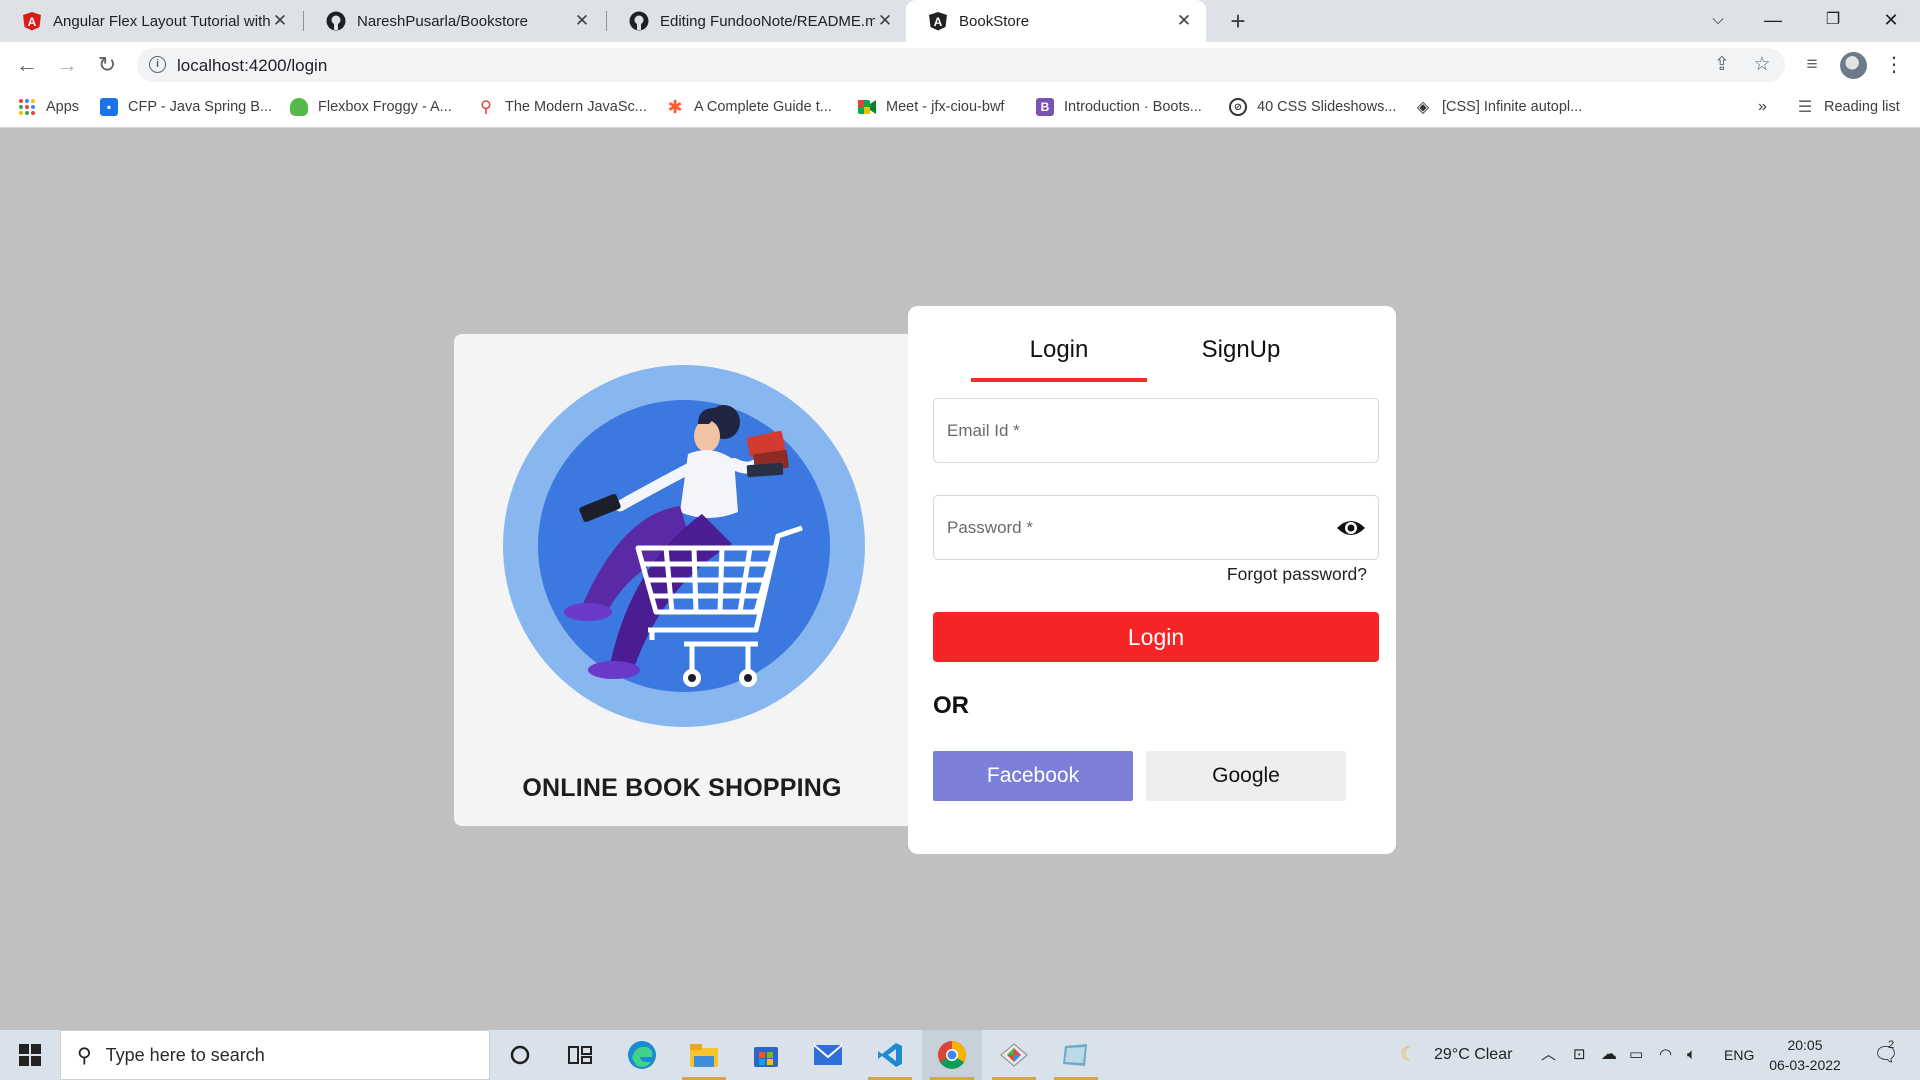 This screenshot has width=1920, height=1080. I want to click on bookmark-star-icon: ☆, so click(1762, 66).